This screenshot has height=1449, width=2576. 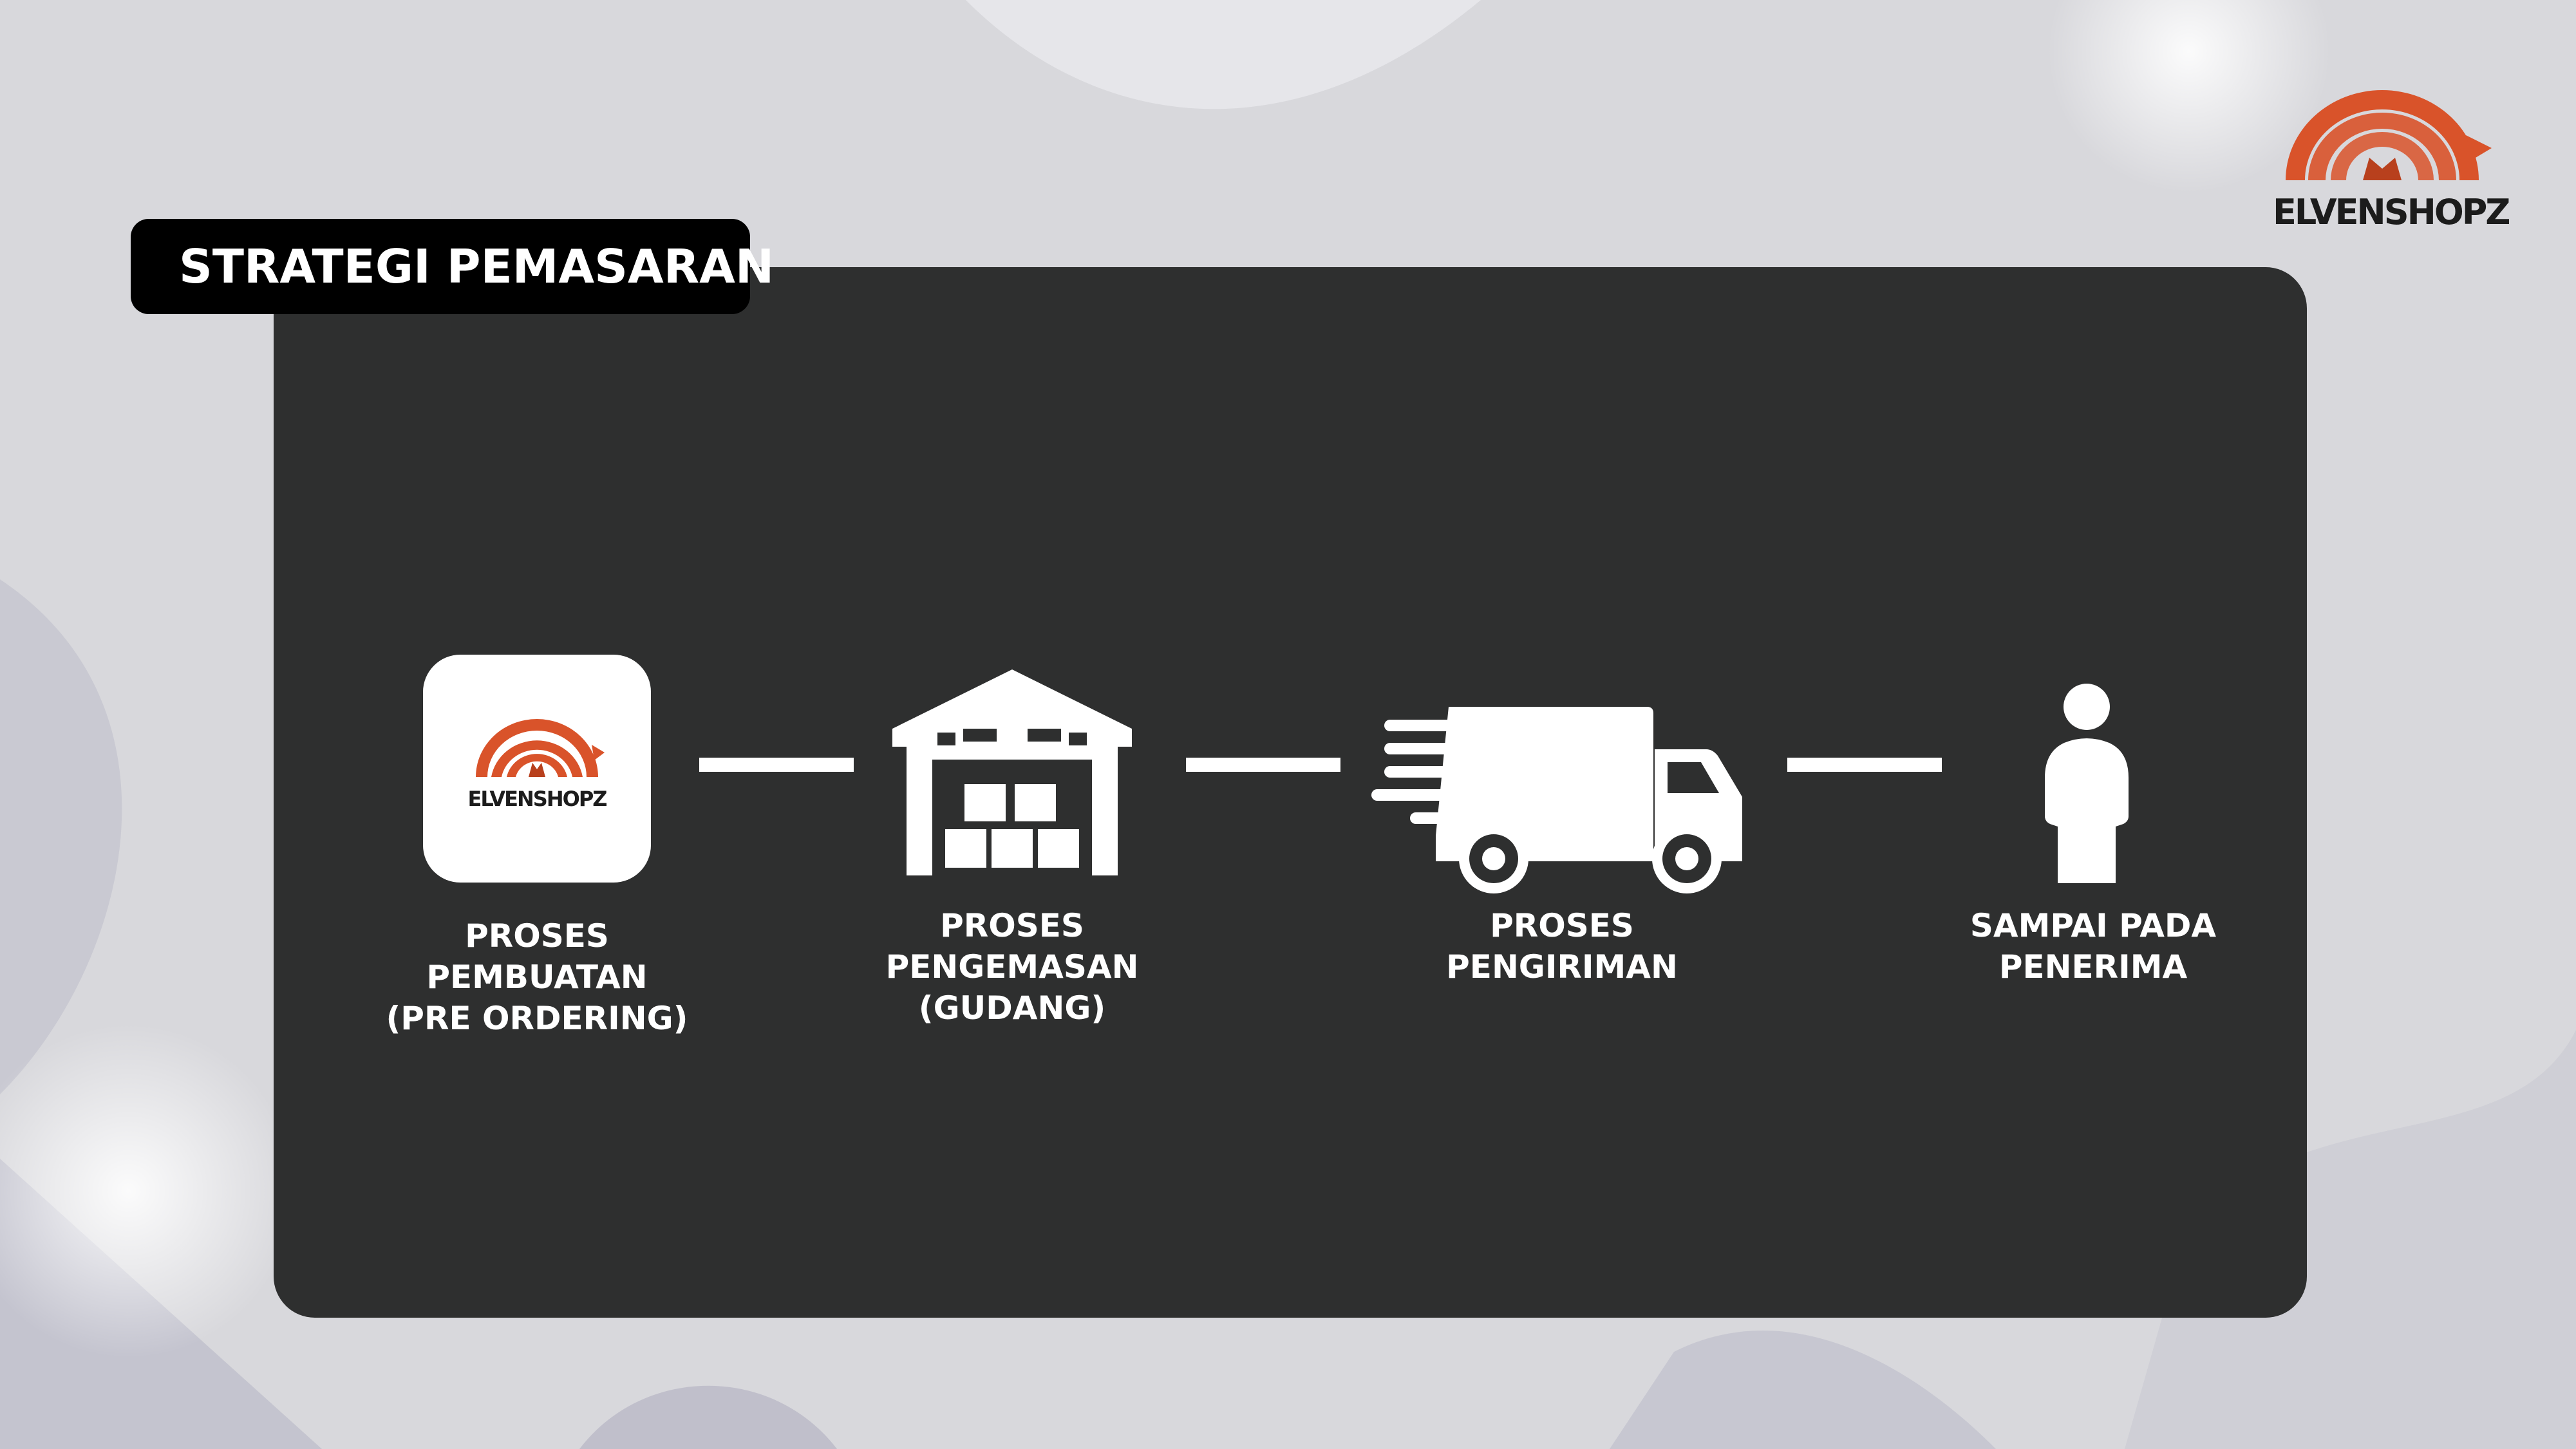 What do you see at coordinates (1562, 967) in the screenshot?
I see `step-3-label-line-2: PENGIRIMAN` at bounding box center [1562, 967].